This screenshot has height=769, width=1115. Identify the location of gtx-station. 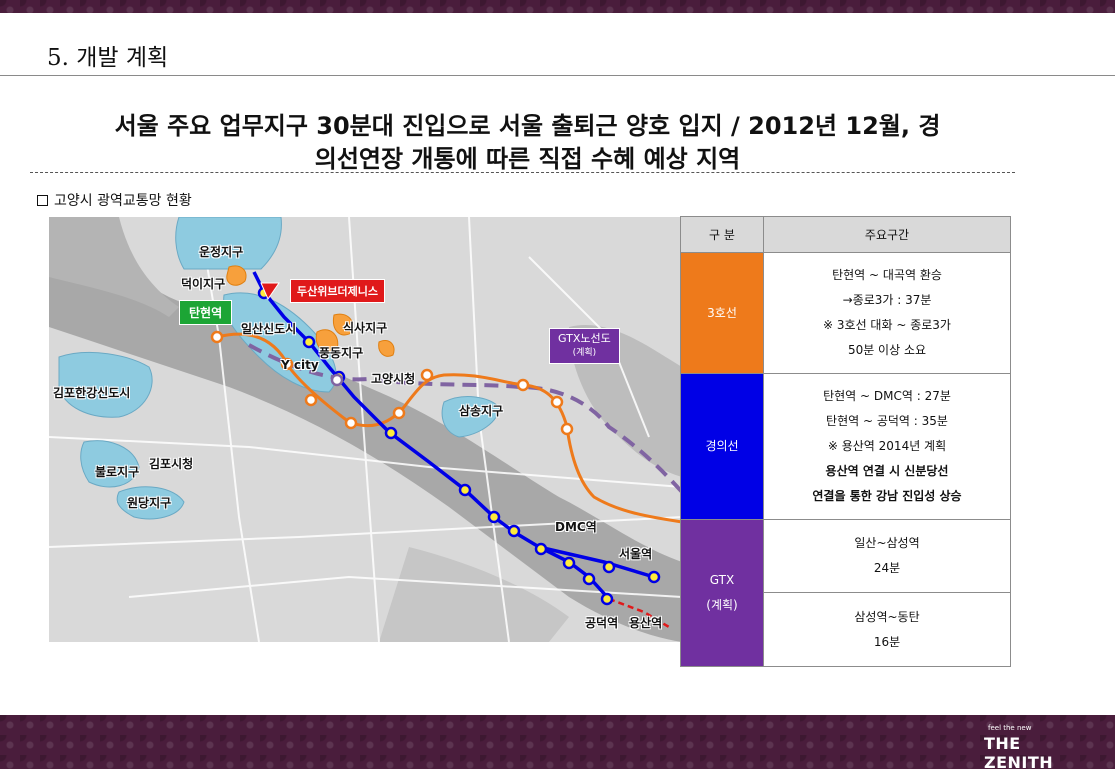
(337, 380).